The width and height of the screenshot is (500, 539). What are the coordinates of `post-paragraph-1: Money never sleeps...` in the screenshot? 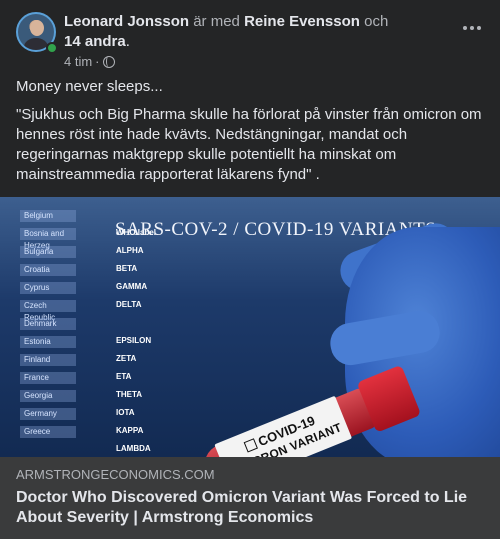 It's located at (89, 86).